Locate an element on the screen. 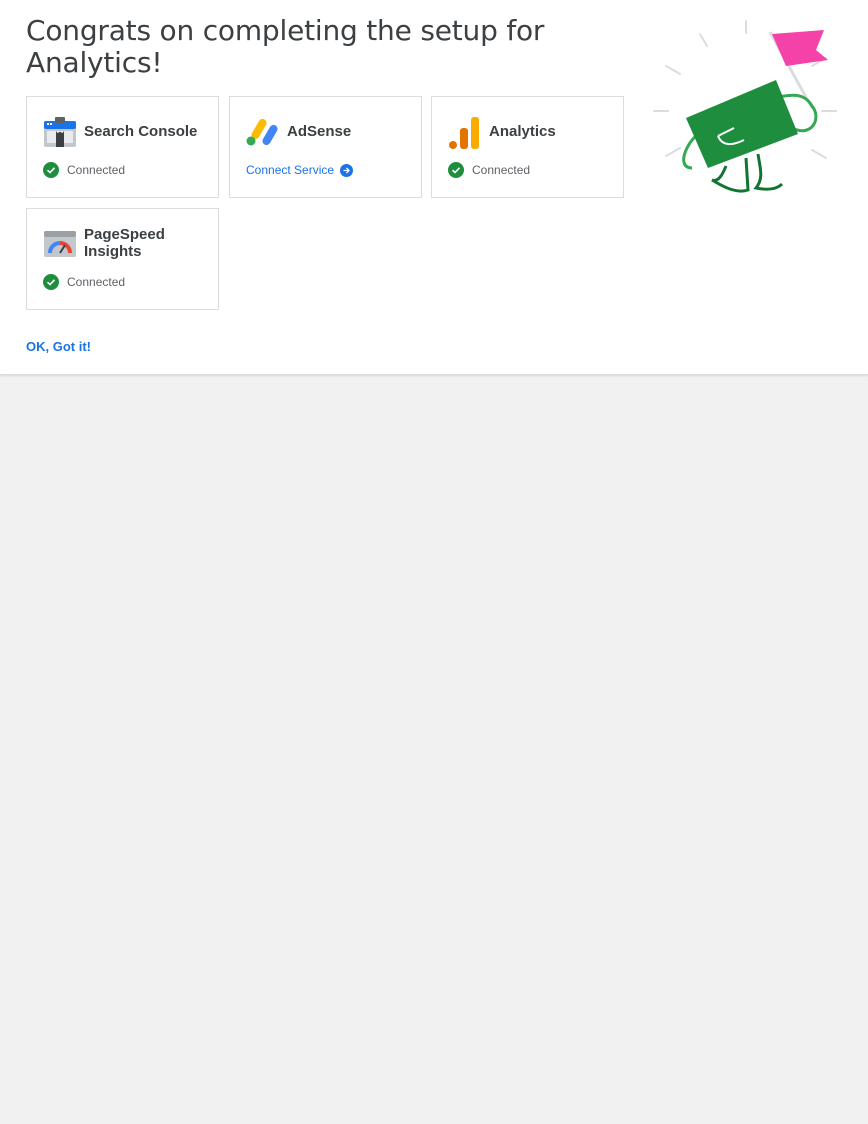 The height and width of the screenshot is (1124, 868). arrow-right-circle-icon is located at coordinates (347, 170).